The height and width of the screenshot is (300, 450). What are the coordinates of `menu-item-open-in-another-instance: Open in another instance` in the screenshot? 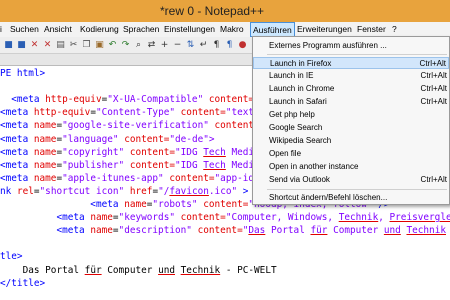 It's located at (351, 167).